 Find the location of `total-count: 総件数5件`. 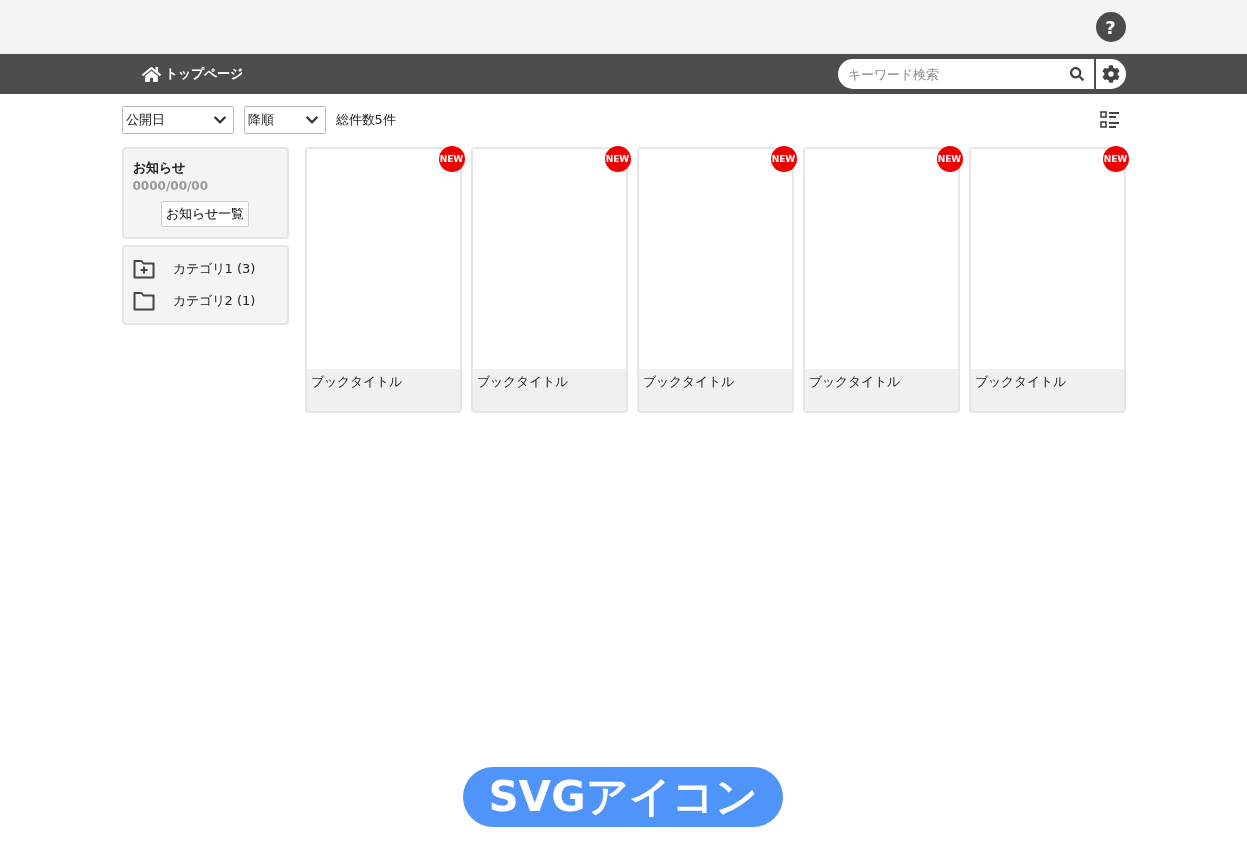

total-count: 総件数5件 is located at coordinates (365, 120).